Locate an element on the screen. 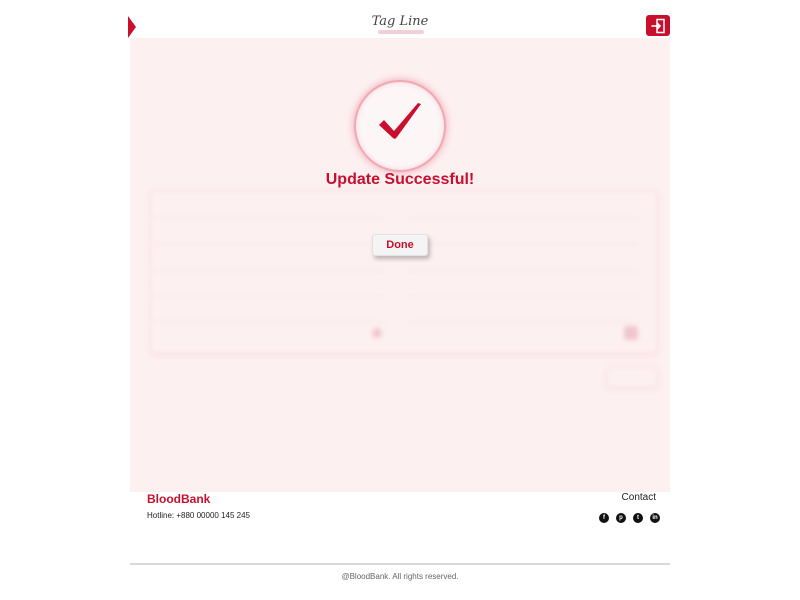 This screenshot has height=600, width=800. contact-link: Contact is located at coordinates (639, 497).